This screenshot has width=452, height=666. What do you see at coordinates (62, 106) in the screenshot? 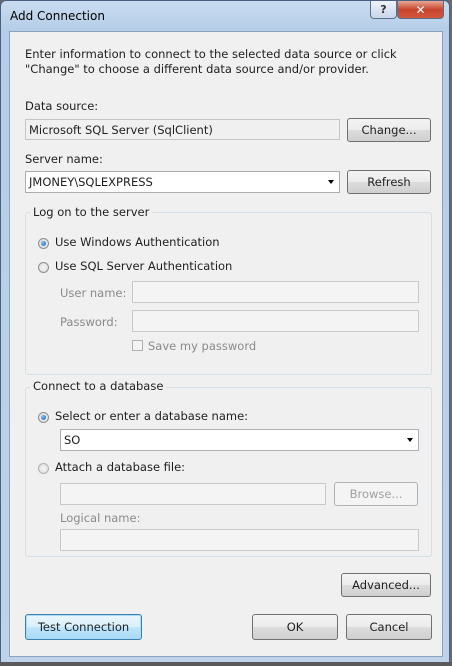
I see `data-source-label: Data source:` at bounding box center [62, 106].